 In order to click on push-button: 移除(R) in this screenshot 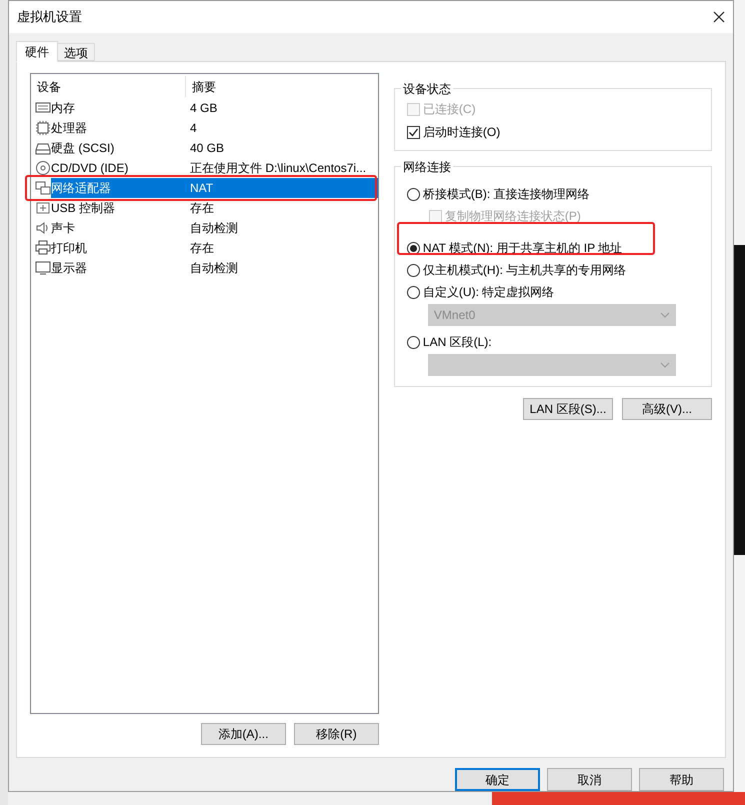, I will do `click(336, 734)`.